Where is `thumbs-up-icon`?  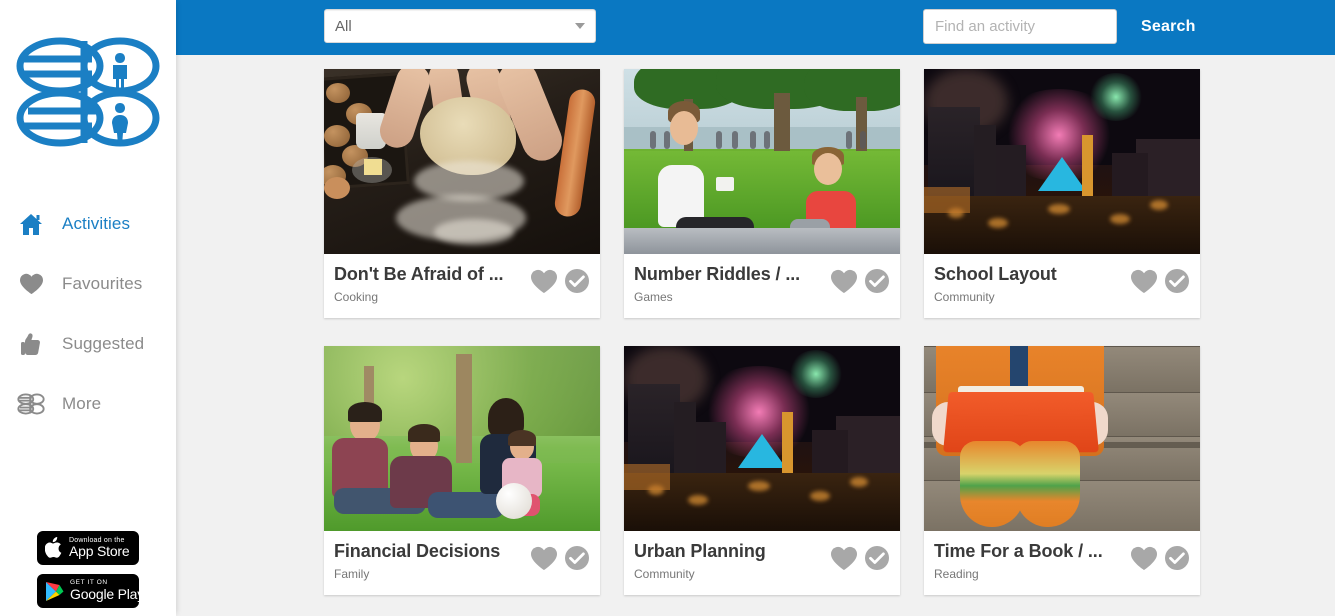
thumbs-up-icon is located at coordinates (31, 344).